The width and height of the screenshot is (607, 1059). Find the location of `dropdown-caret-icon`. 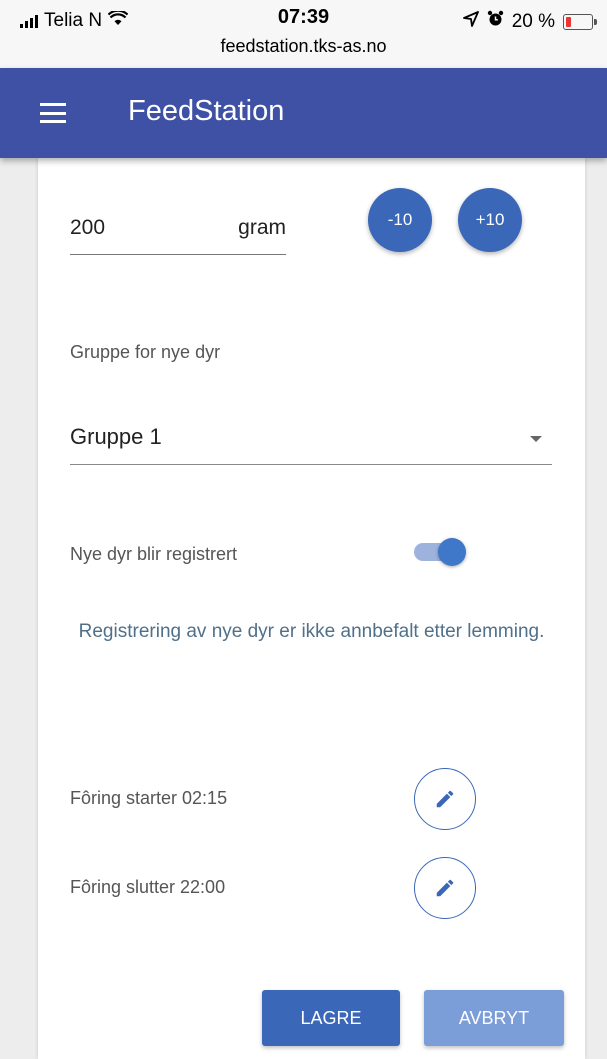

dropdown-caret-icon is located at coordinates (536, 439).